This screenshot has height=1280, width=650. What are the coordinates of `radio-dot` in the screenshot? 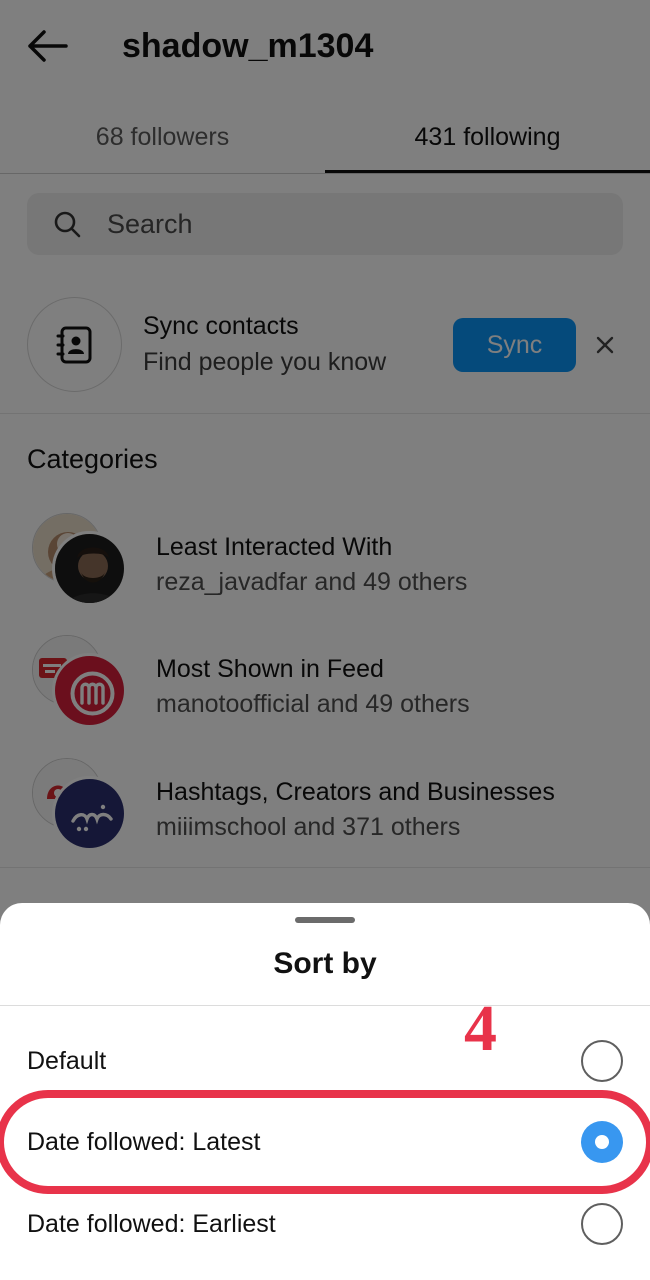 It's located at (602, 1142).